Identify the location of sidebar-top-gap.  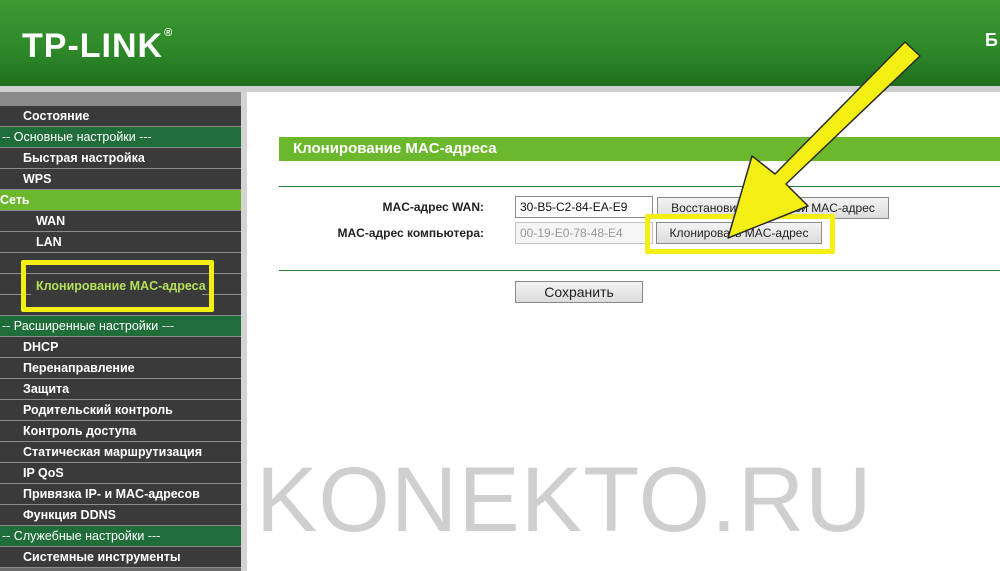
(120, 99).